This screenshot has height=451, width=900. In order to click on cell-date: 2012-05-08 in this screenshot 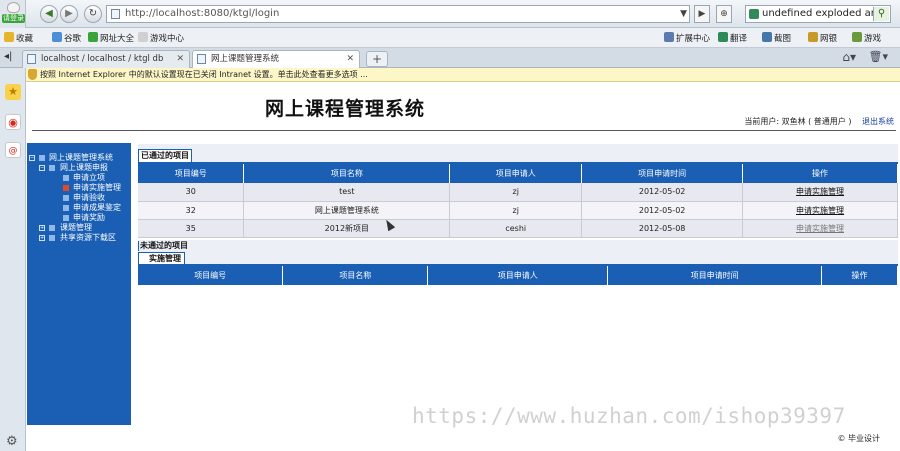, I will do `click(662, 228)`.